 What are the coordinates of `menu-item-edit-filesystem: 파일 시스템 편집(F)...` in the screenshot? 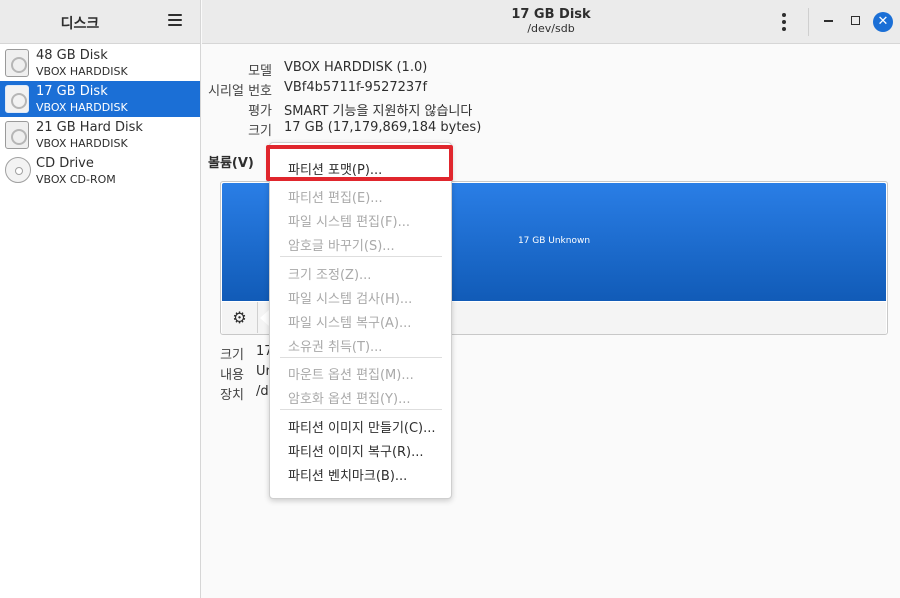 It's located at (349, 220).